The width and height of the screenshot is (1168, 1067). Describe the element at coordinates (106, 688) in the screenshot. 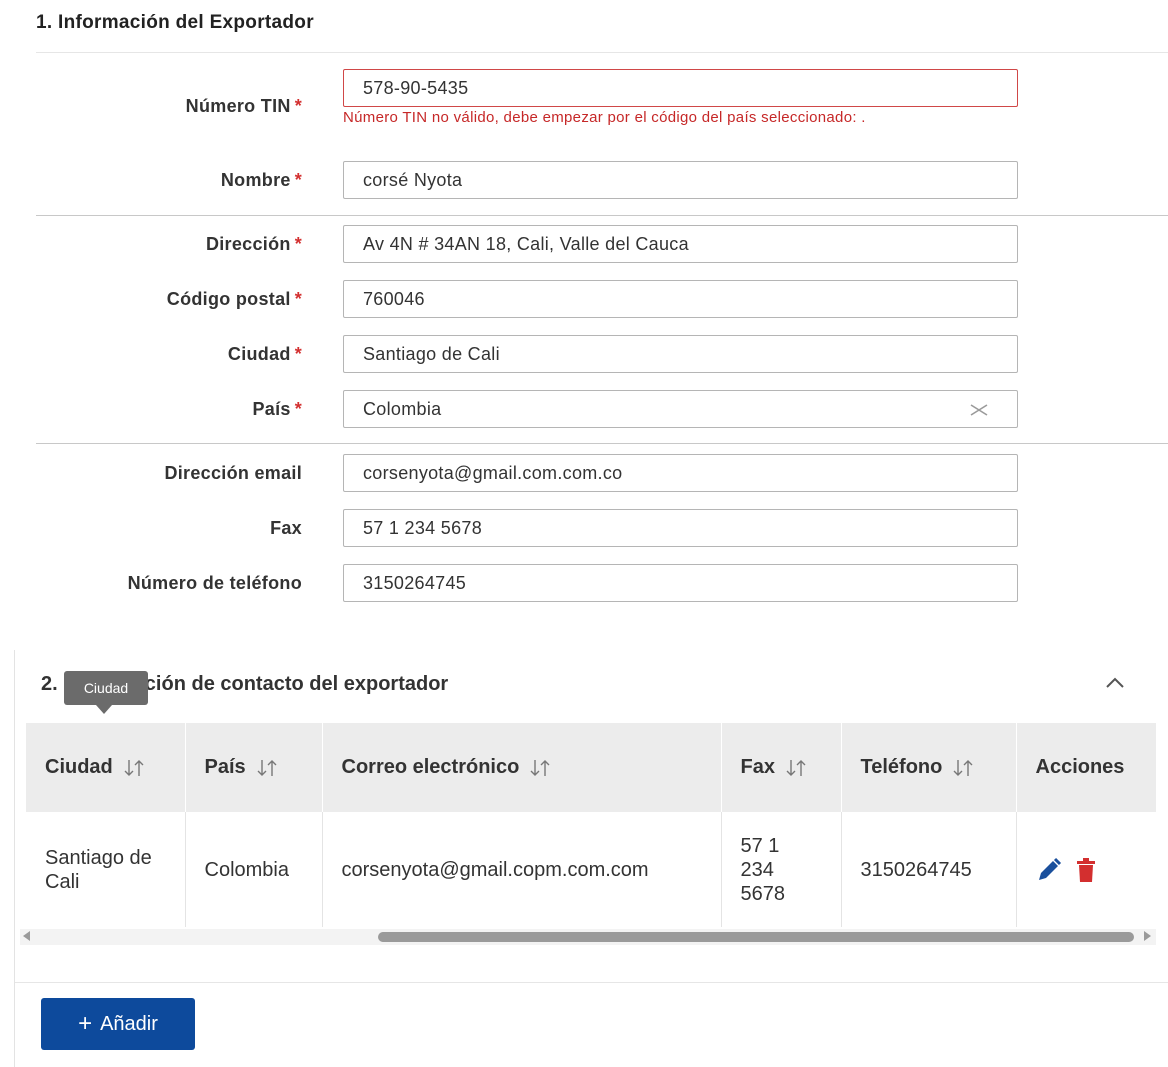

I see `tooltip: Ciudad` at that location.